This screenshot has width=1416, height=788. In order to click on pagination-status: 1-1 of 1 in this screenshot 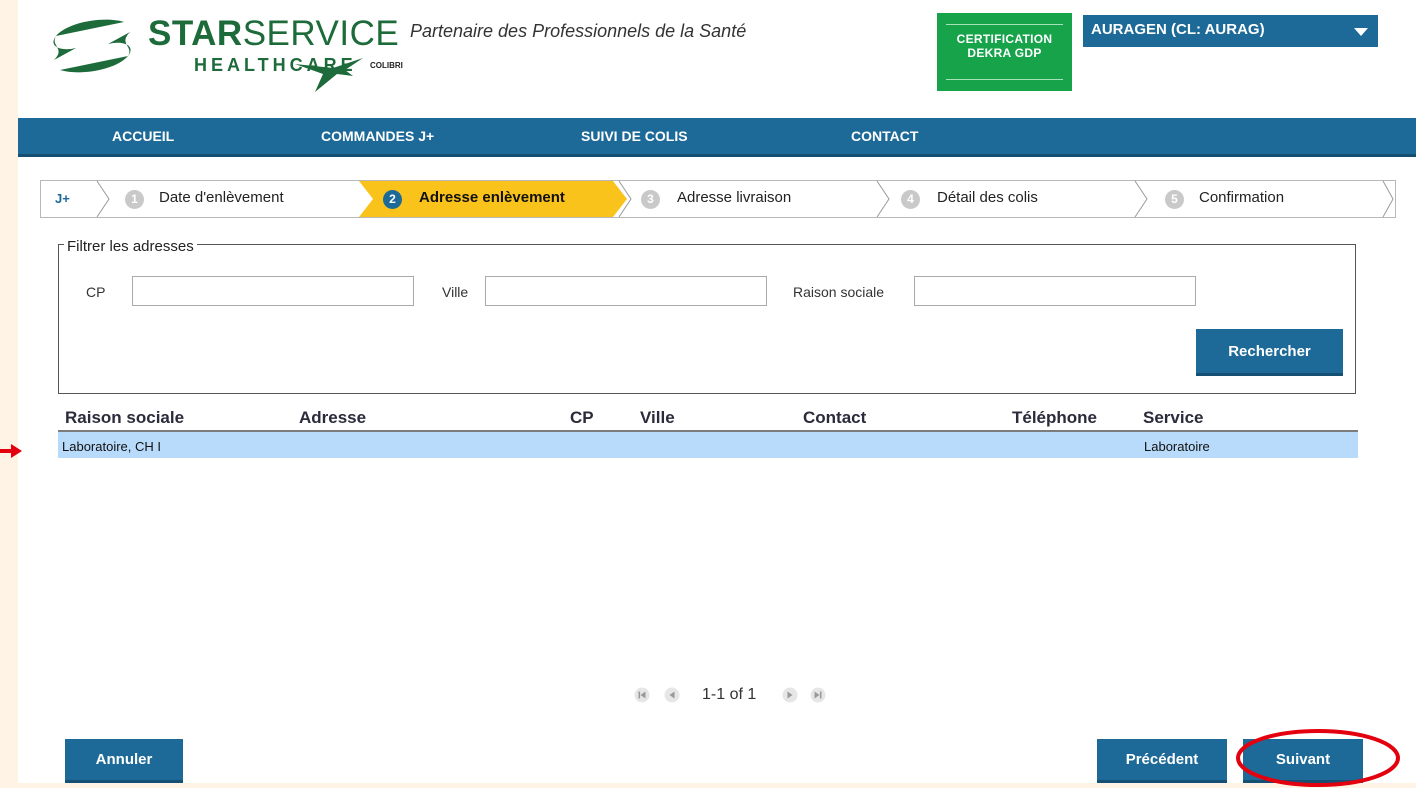, I will do `click(729, 694)`.